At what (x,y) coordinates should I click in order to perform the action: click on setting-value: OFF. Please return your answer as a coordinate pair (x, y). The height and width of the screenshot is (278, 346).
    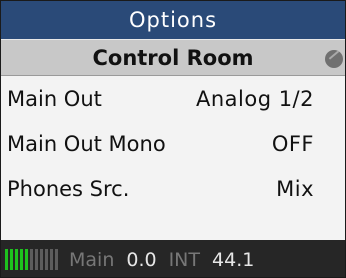
    Looking at the image, I should click on (293, 144).